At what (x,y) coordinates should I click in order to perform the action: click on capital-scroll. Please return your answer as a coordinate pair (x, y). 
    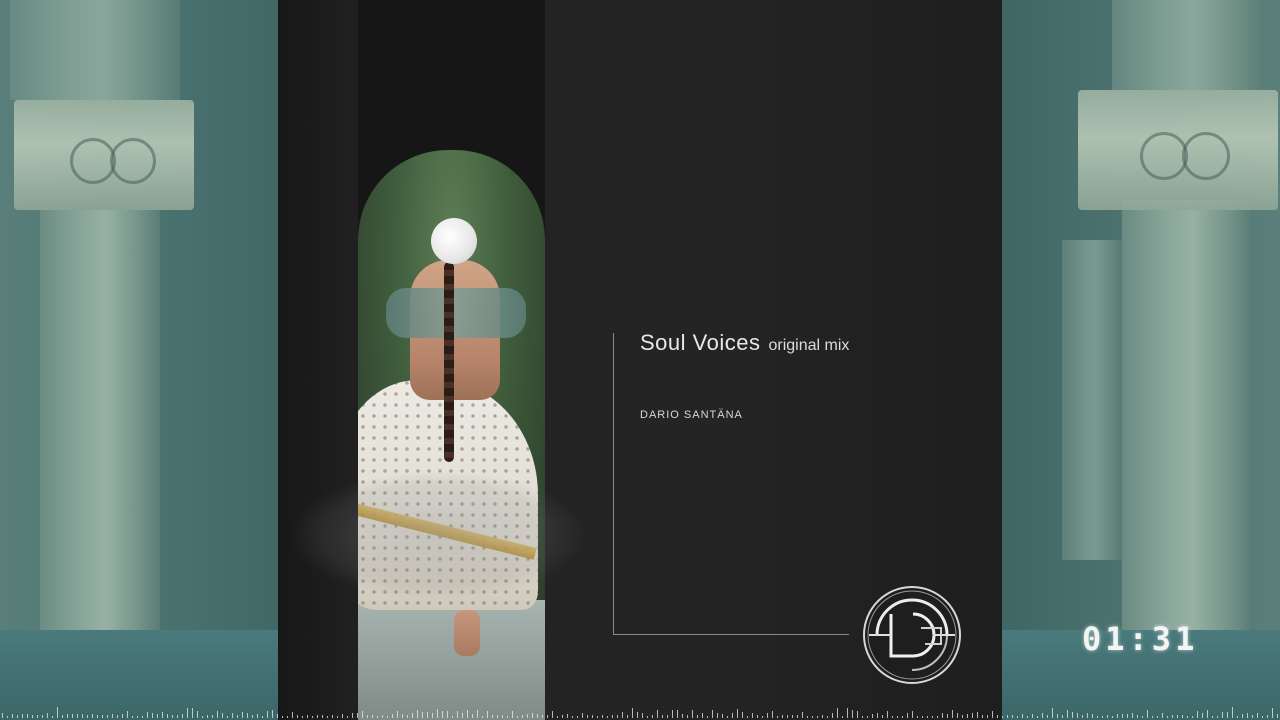
    Looking at the image, I should click on (1206, 156).